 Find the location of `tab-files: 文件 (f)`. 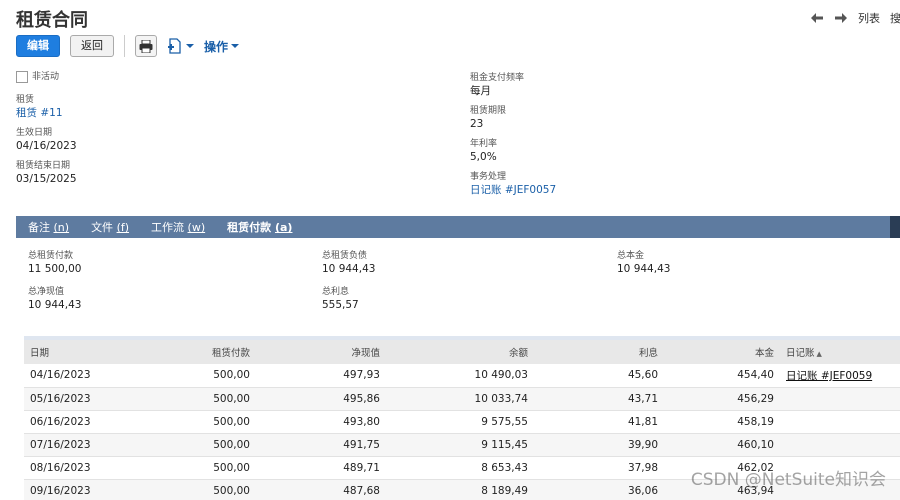

tab-files: 文件 (f) is located at coordinates (110, 227).